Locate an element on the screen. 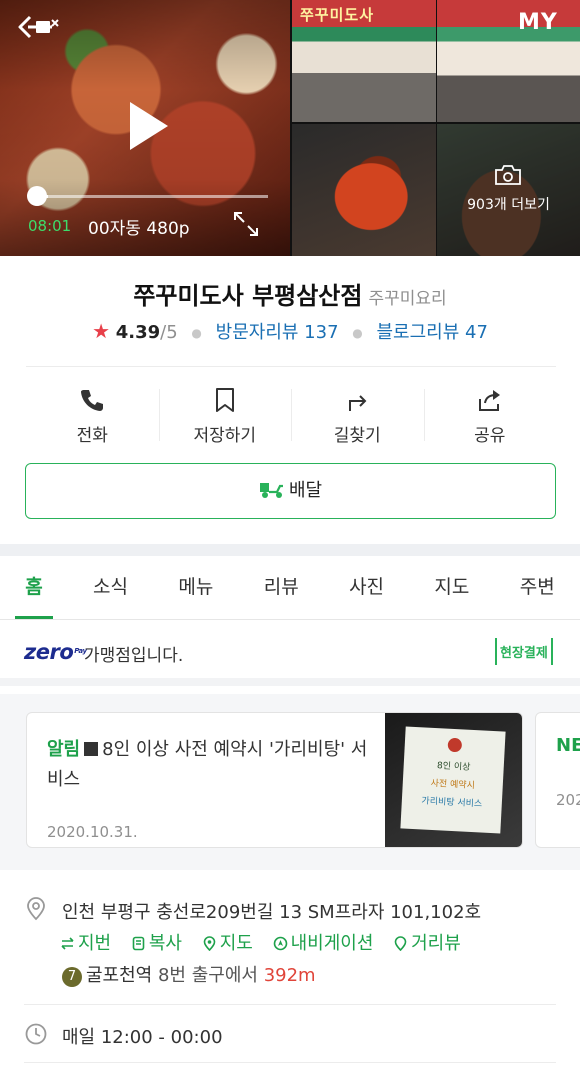  visitor-reviews-link: 방문자리뷰 137 is located at coordinates (277, 332).